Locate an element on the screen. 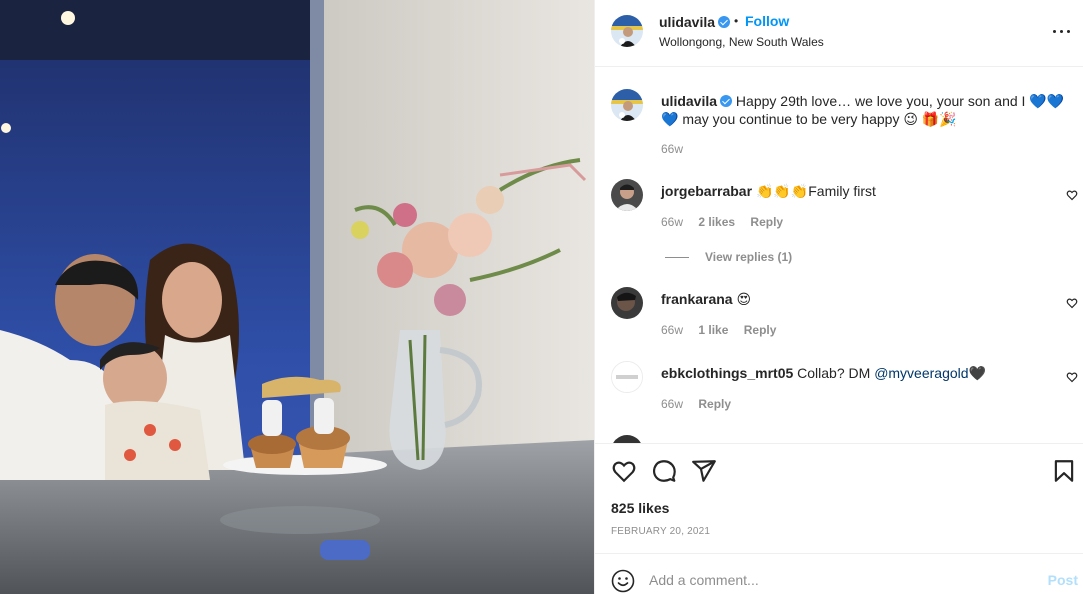 The width and height of the screenshot is (1083, 594). author-username-text: ulidavila is located at coordinates (687, 22).